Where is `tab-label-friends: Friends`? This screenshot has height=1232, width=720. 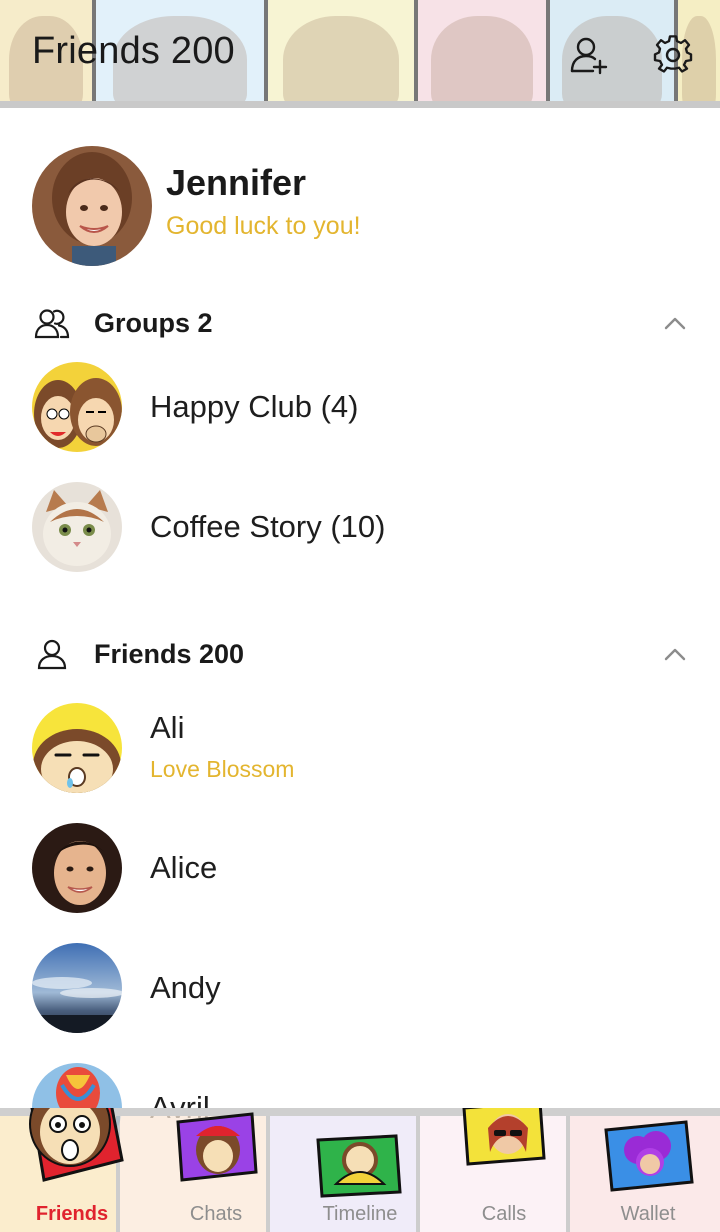 tab-label-friends: Friends is located at coordinates (72, 1214).